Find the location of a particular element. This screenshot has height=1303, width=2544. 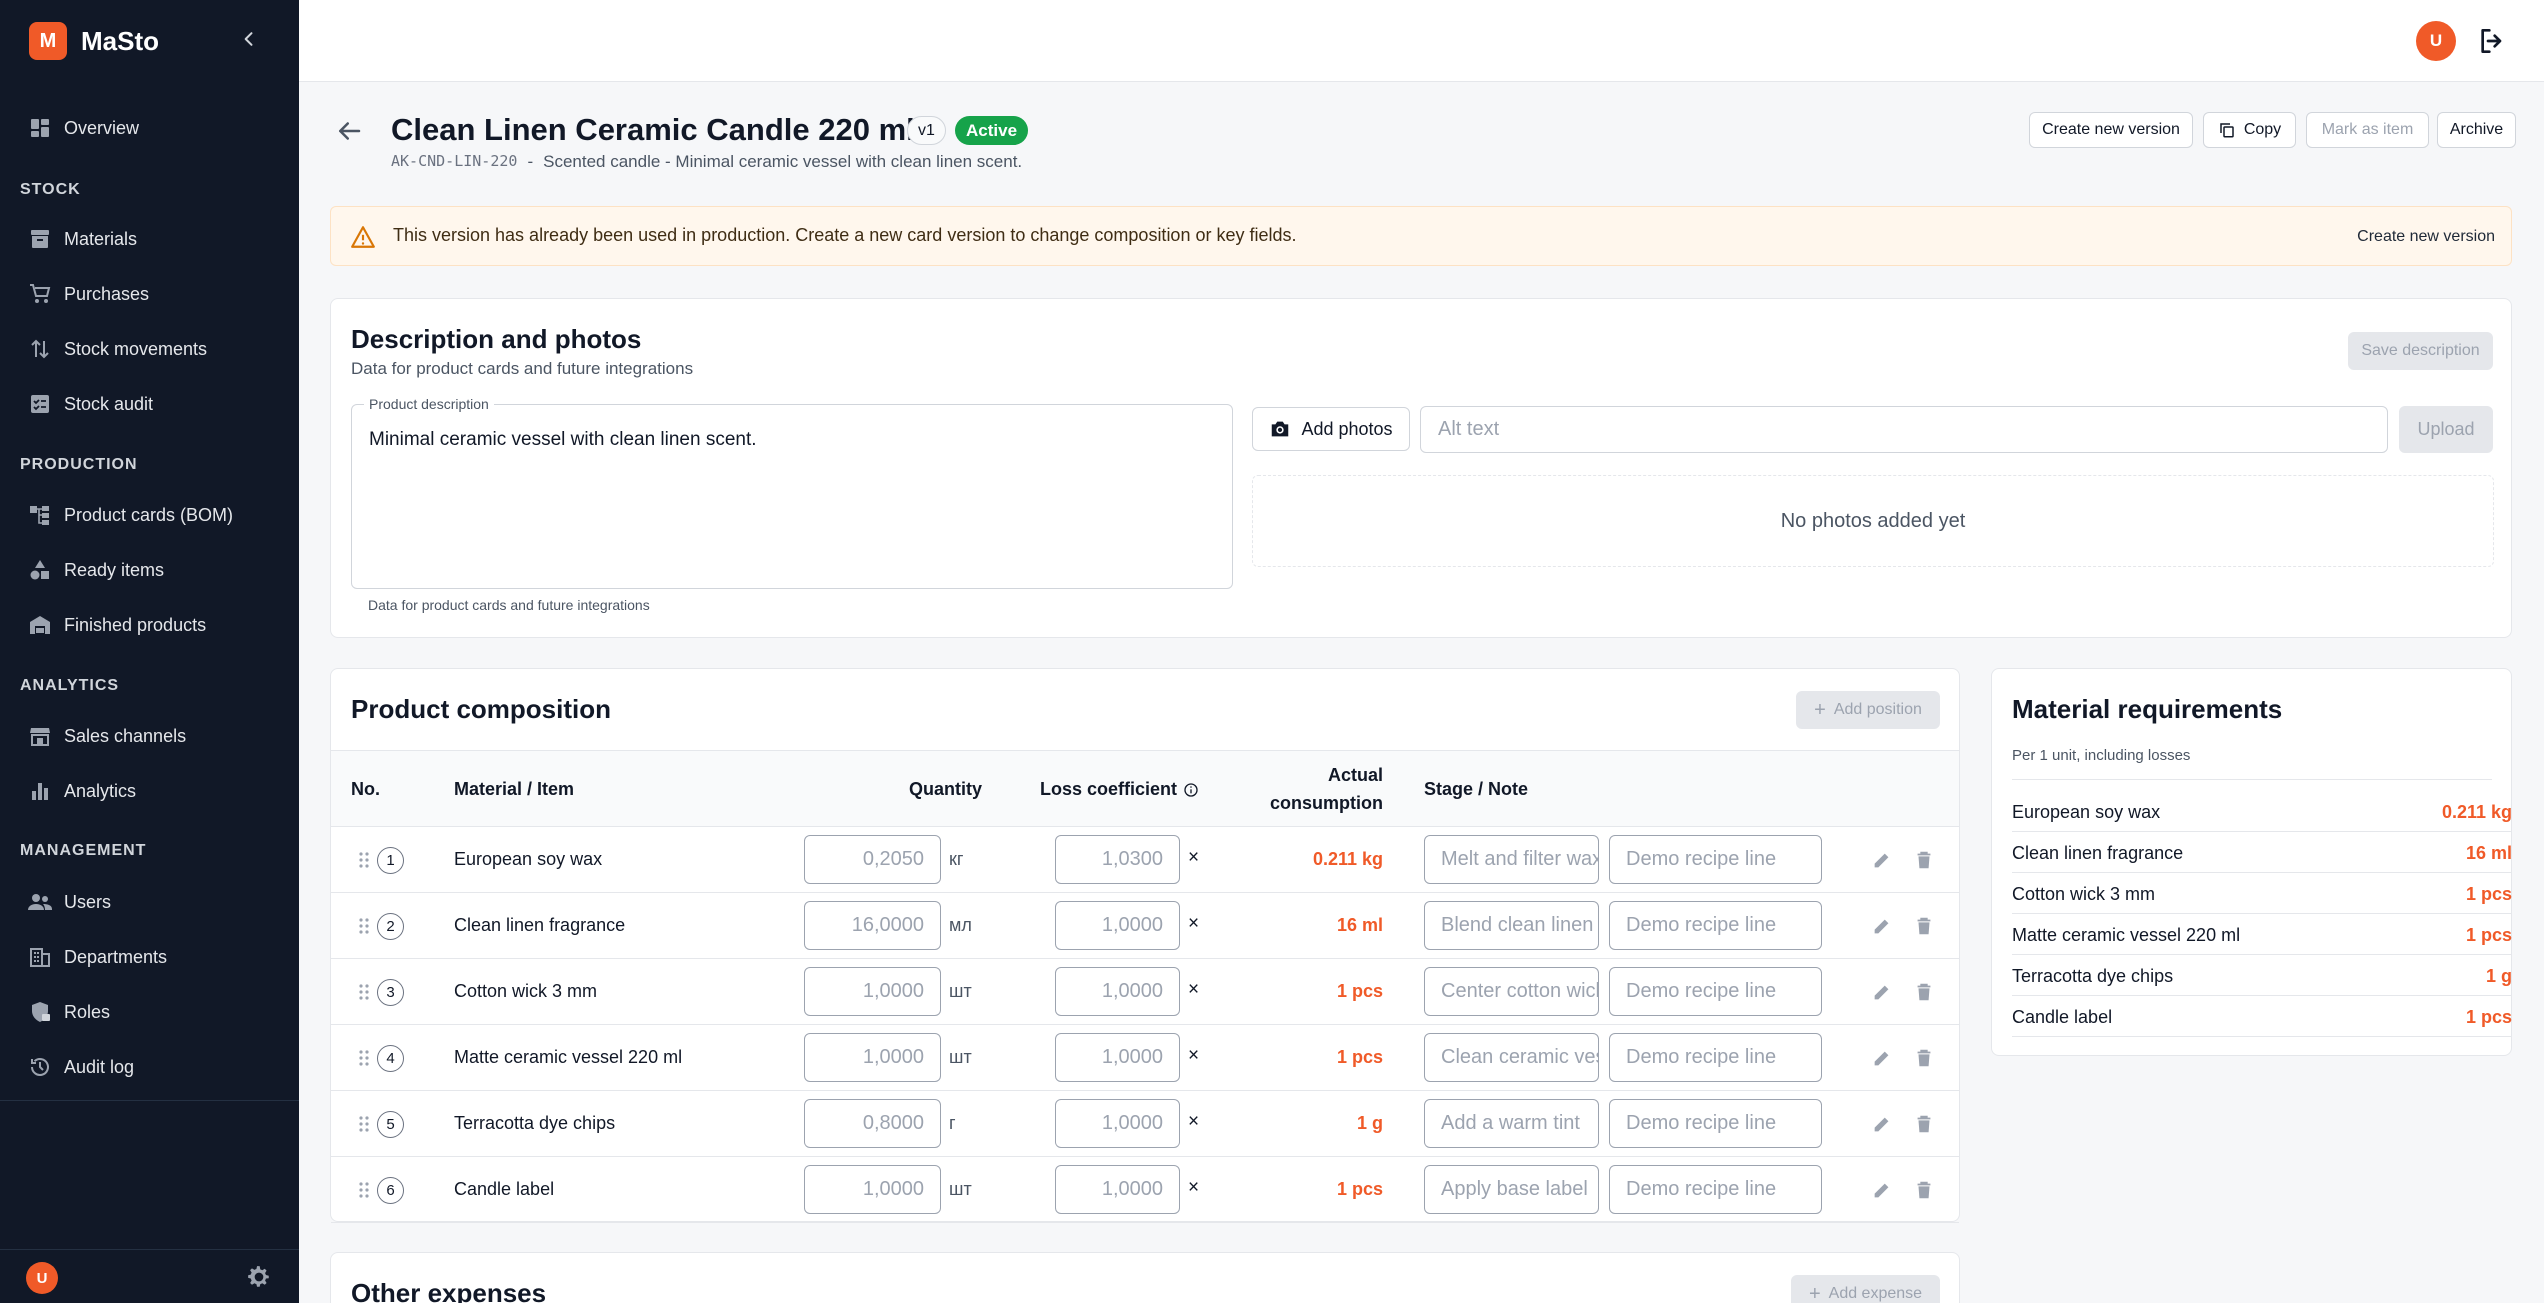

unit-label: г is located at coordinates (952, 1123).